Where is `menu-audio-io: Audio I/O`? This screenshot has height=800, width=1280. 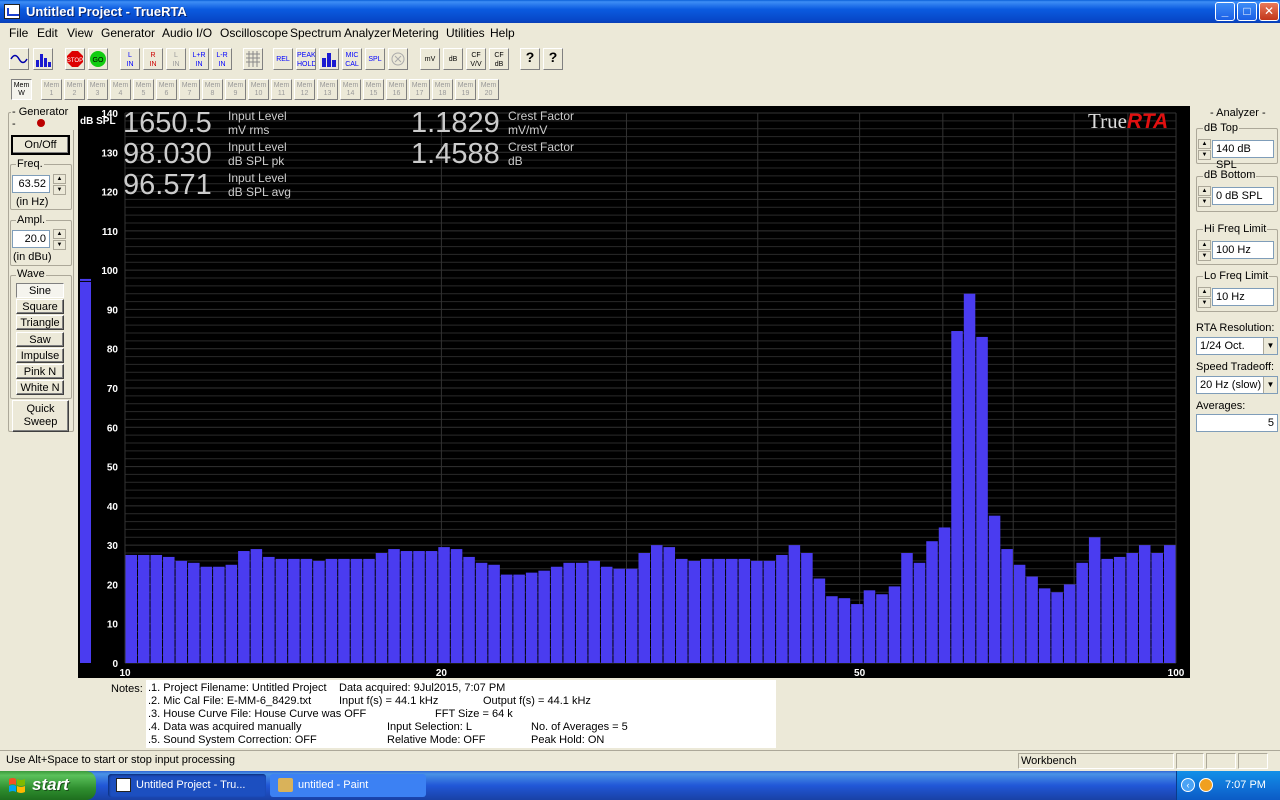
menu-audio-io: Audio I/O is located at coordinates (187, 33).